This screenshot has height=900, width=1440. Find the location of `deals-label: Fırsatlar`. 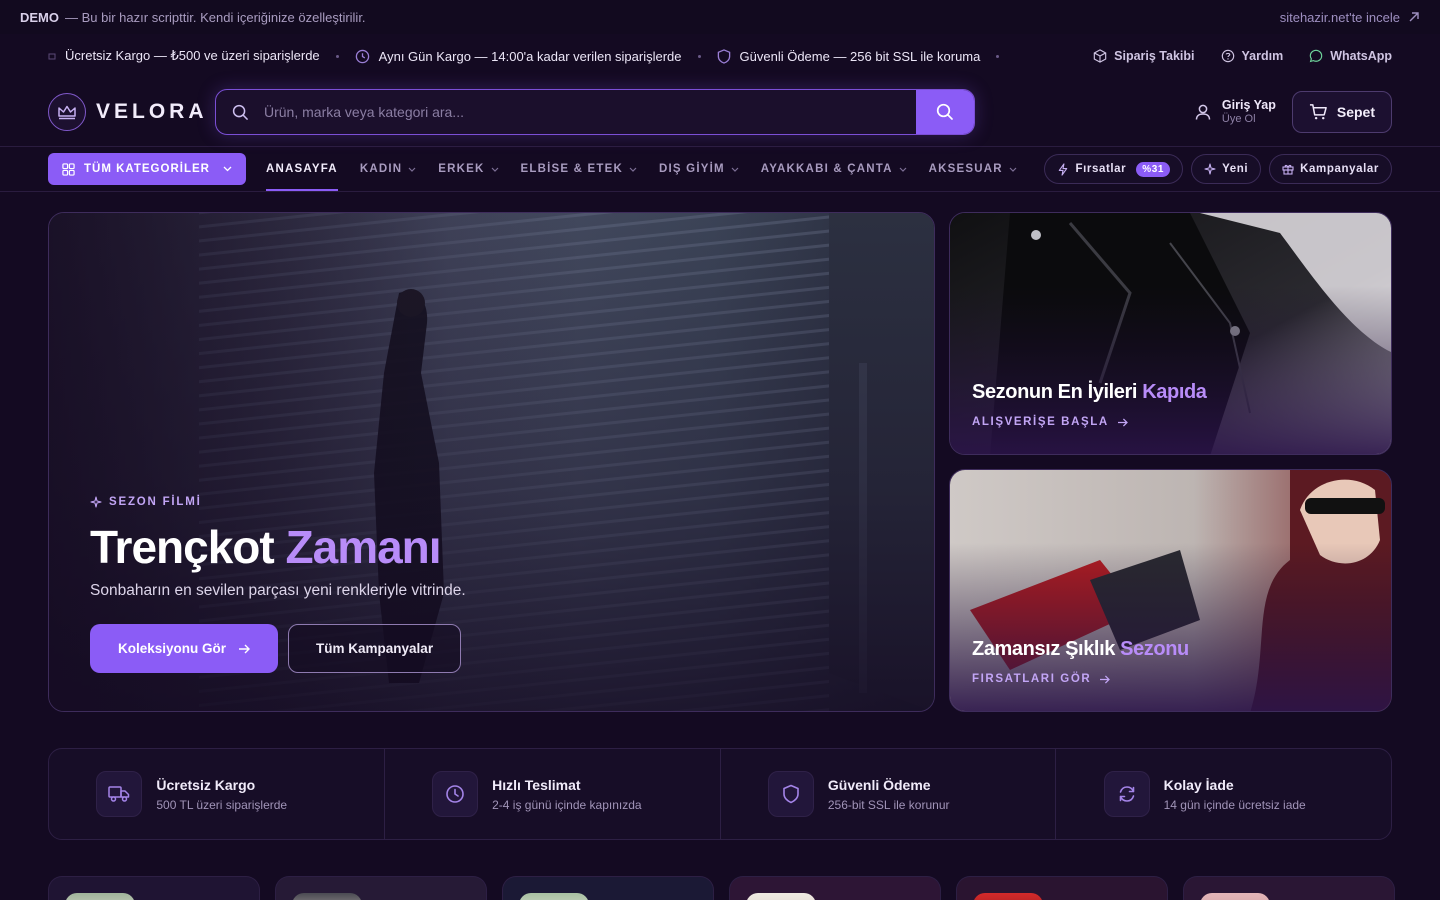

deals-label: Fırsatlar is located at coordinates (1101, 169).